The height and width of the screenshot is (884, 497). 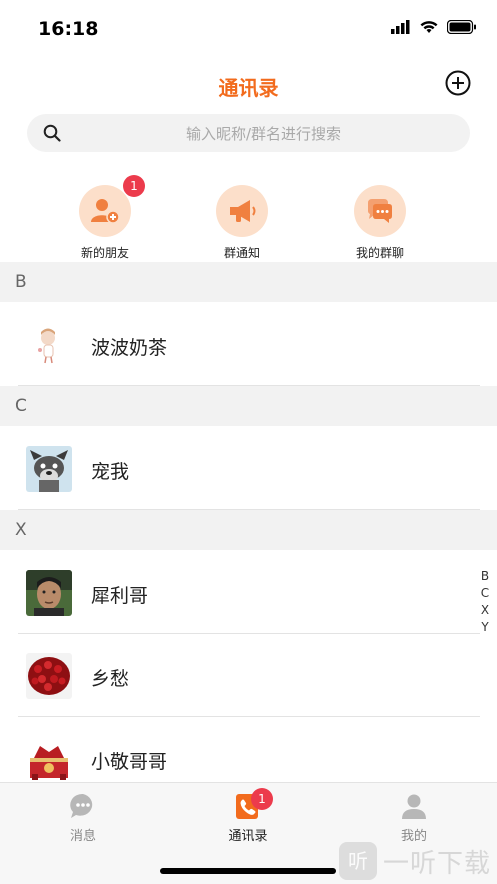 I want to click on index-letter-x: X, so click(x=485, y=610).